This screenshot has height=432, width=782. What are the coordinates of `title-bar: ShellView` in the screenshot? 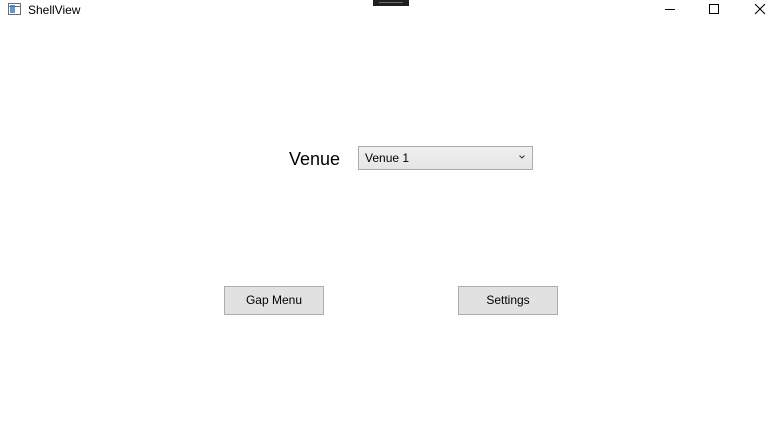 It's located at (391, 10).